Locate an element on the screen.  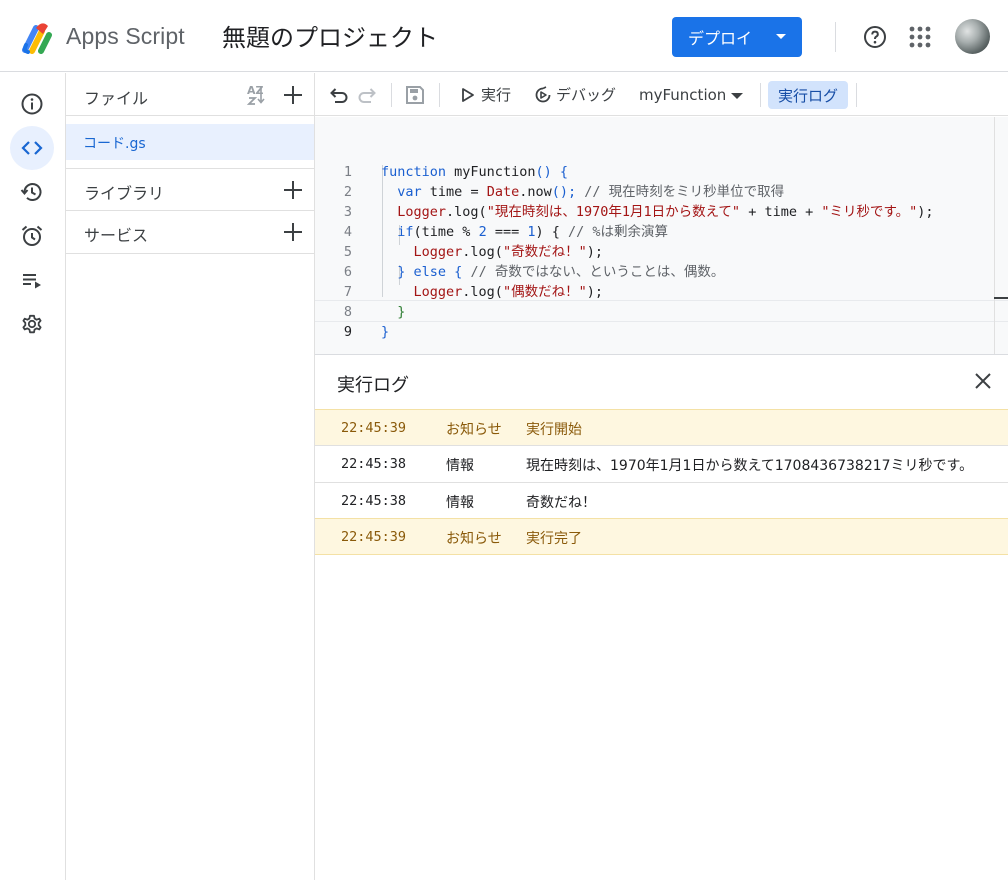
debug-button: デバッグ is located at coordinates (575, 94).